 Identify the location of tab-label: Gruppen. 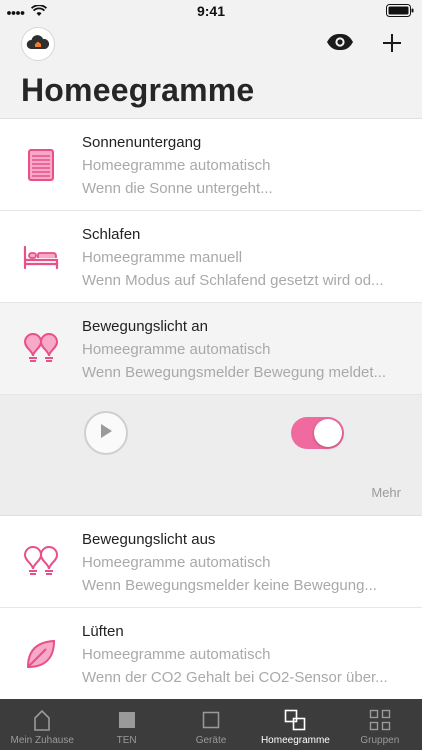
(380, 740).